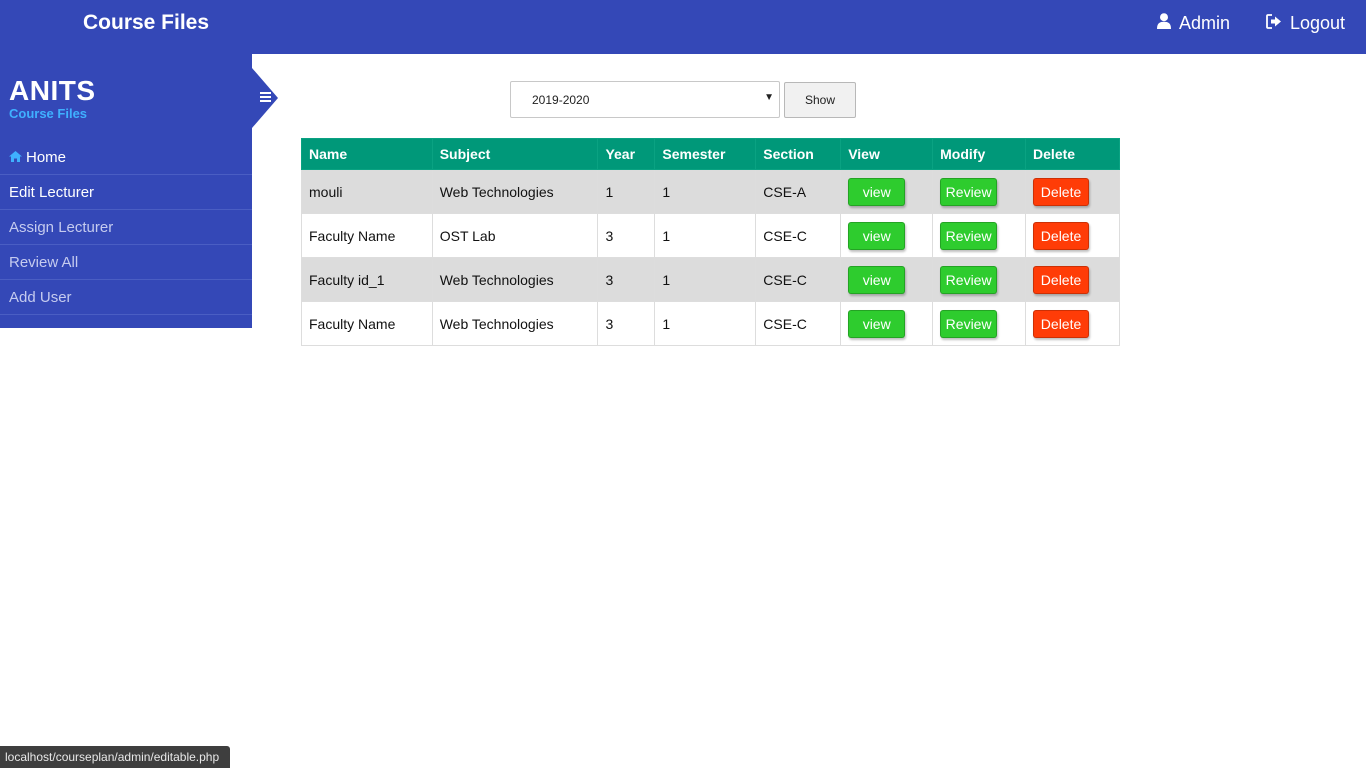 The width and height of the screenshot is (1366, 768). What do you see at coordinates (367, 191) in the screenshot?
I see `cell-name: mouli` at bounding box center [367, 191].